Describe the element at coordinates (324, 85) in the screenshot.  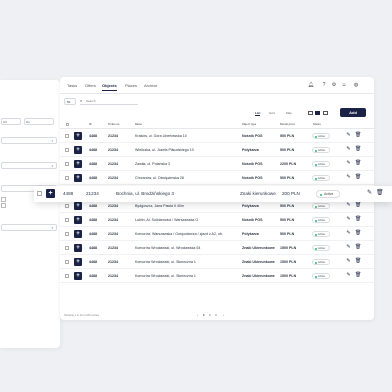
I see `help-icon: ?` at that location.